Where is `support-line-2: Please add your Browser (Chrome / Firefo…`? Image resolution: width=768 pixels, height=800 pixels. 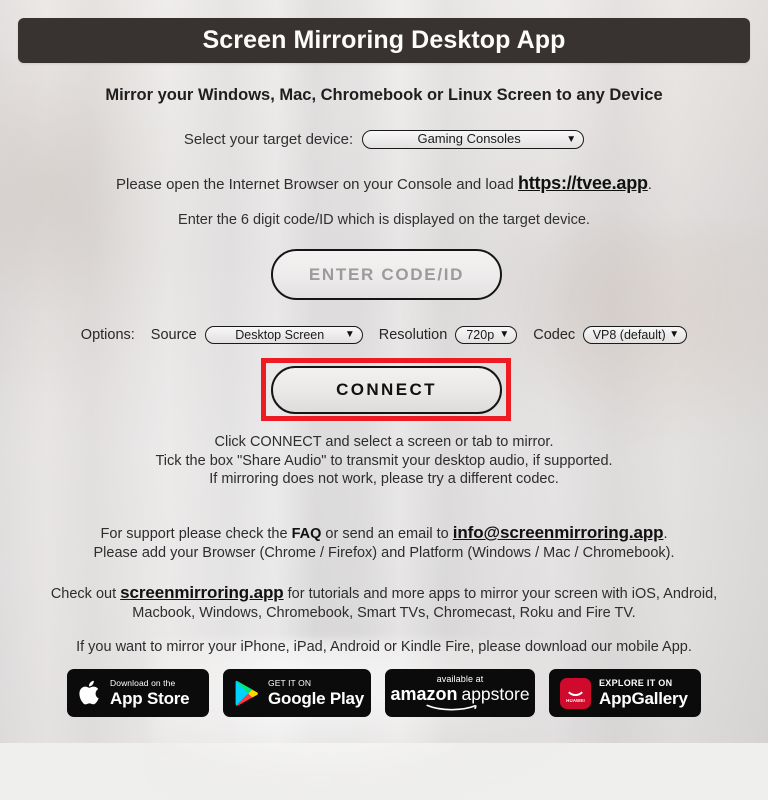
support-line-2: Please add your Browser (Chrome / Firefo… is located at coordinates (384, 553).